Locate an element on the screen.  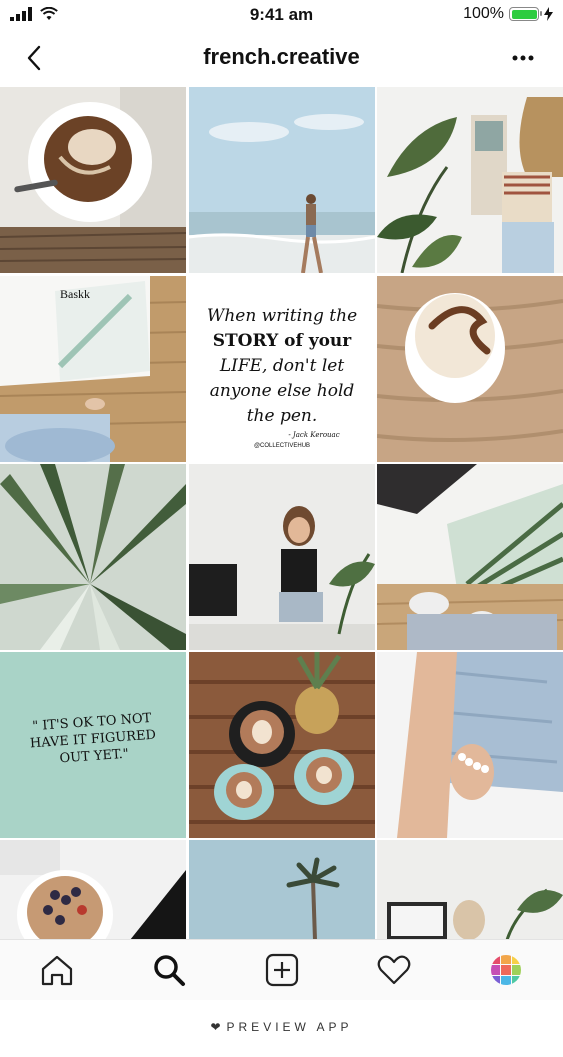
heart-icon is located at coordinates (394, 970).